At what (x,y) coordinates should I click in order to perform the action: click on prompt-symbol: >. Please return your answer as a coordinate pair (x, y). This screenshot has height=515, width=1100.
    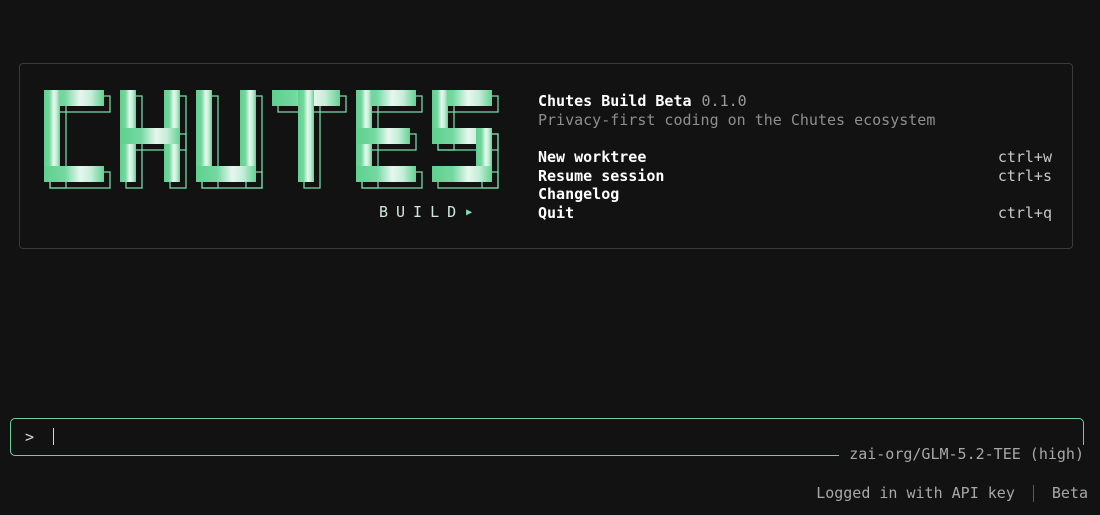
    Looking at the image, I should click on (30, 437).